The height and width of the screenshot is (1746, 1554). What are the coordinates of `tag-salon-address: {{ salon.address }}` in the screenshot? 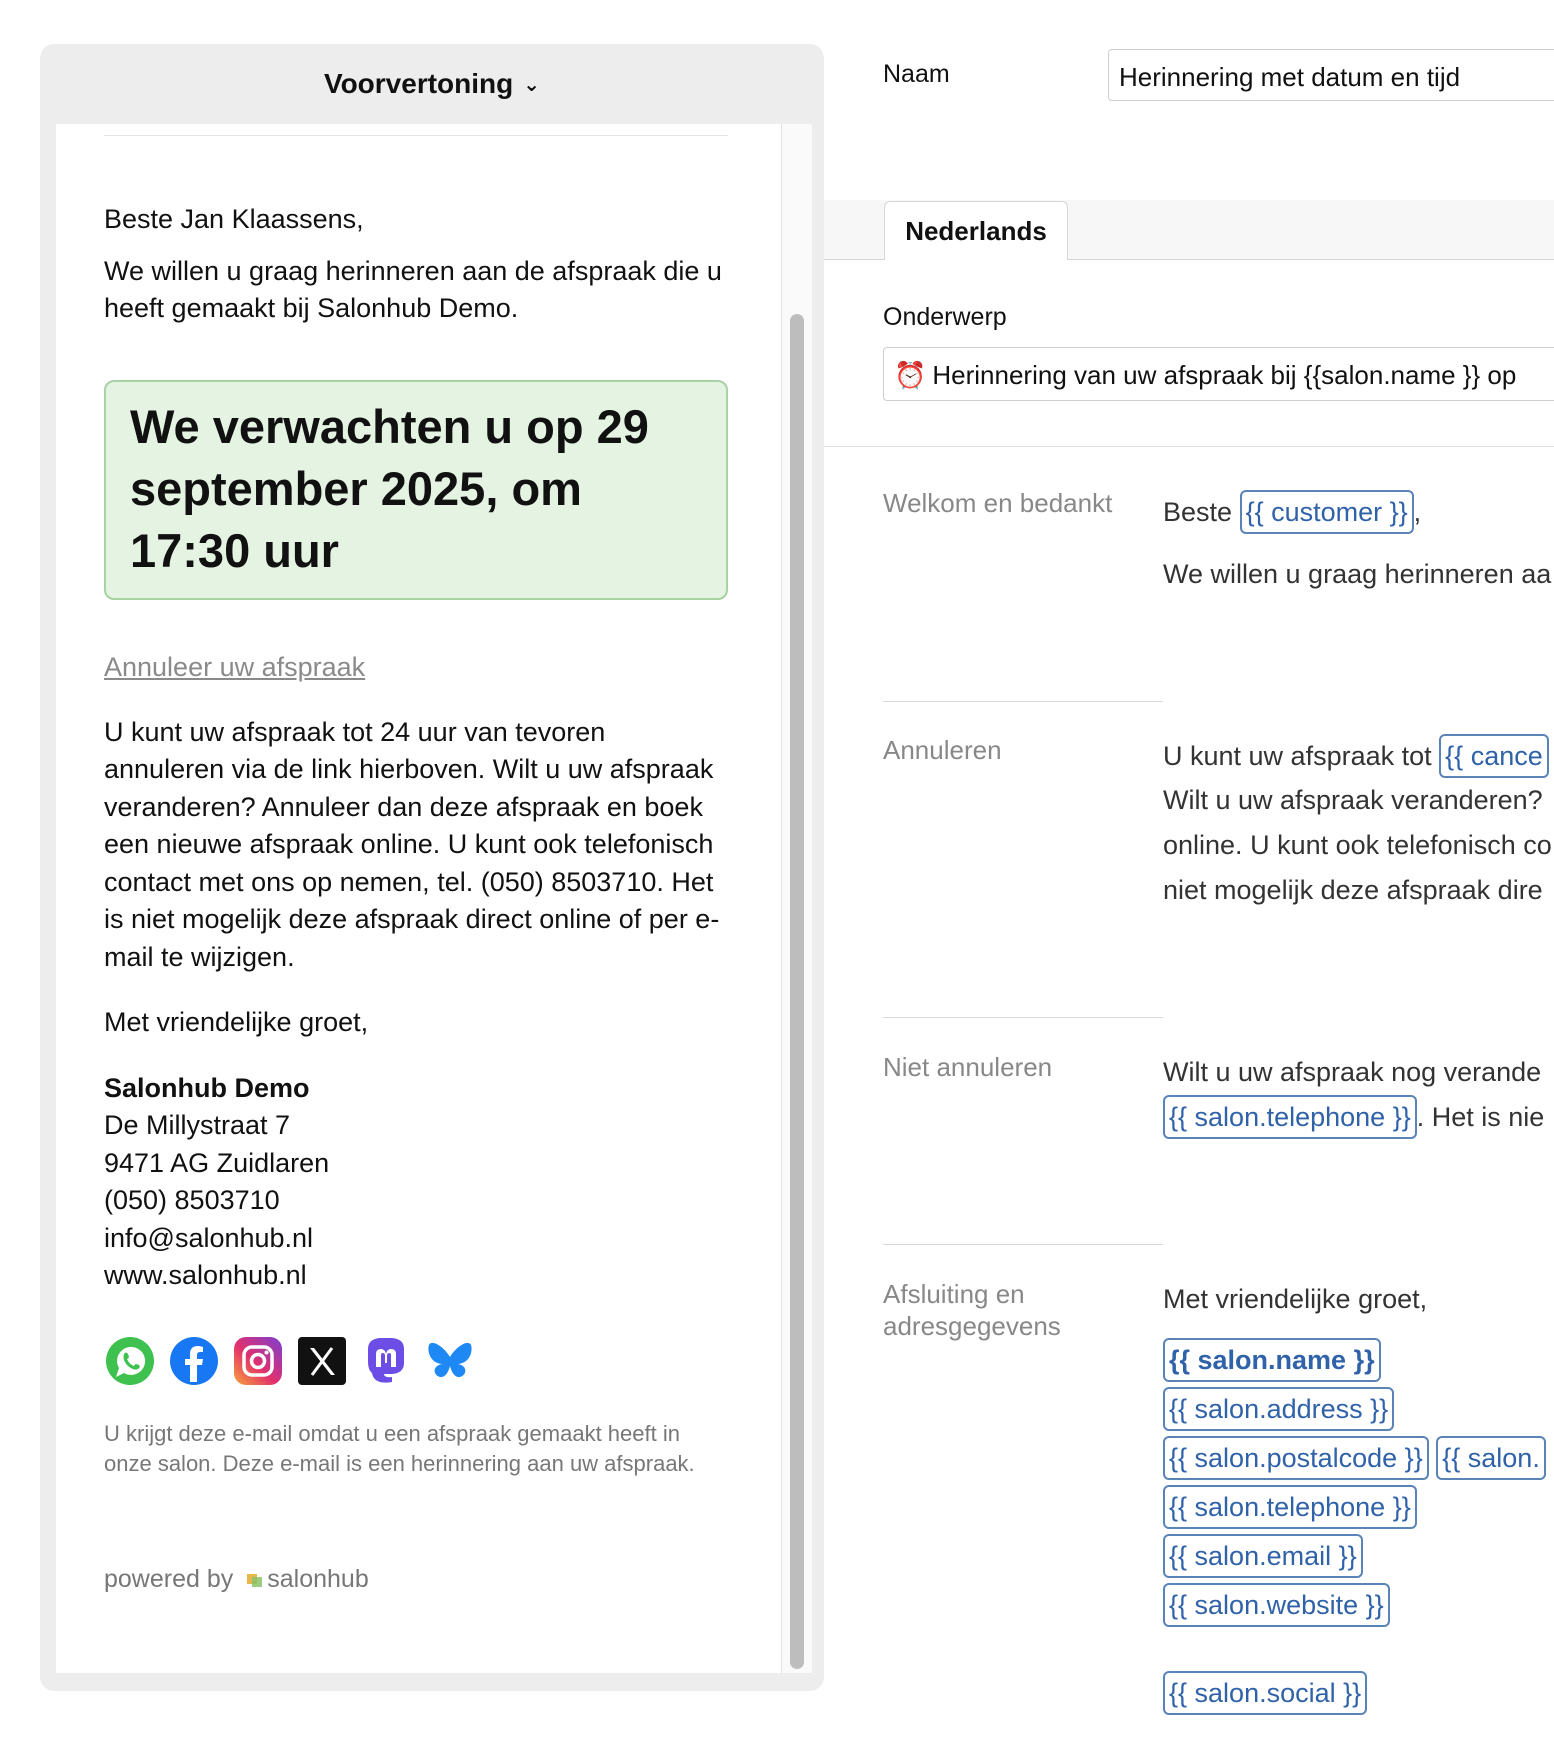 It's located at (1279, 1409).